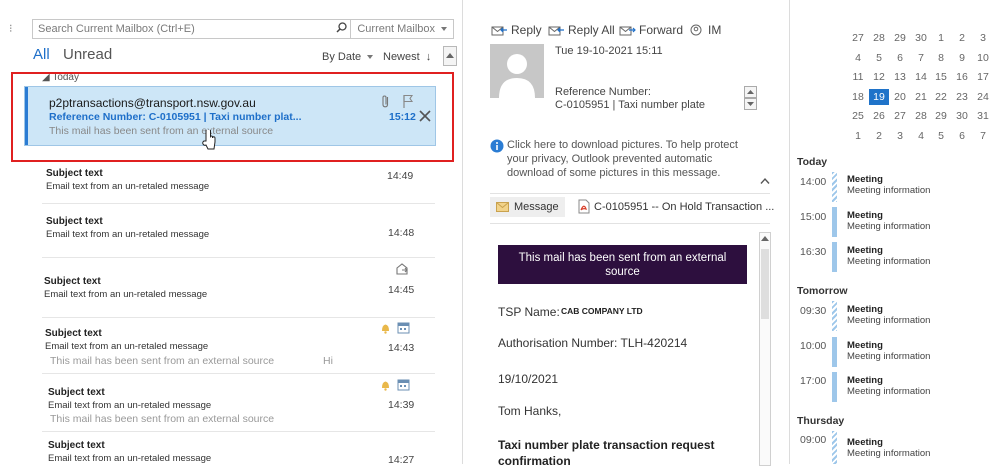 This screenshot has width=994, height=469. I want to click on sort-by-dropdown: By Date, so click(348, 57).